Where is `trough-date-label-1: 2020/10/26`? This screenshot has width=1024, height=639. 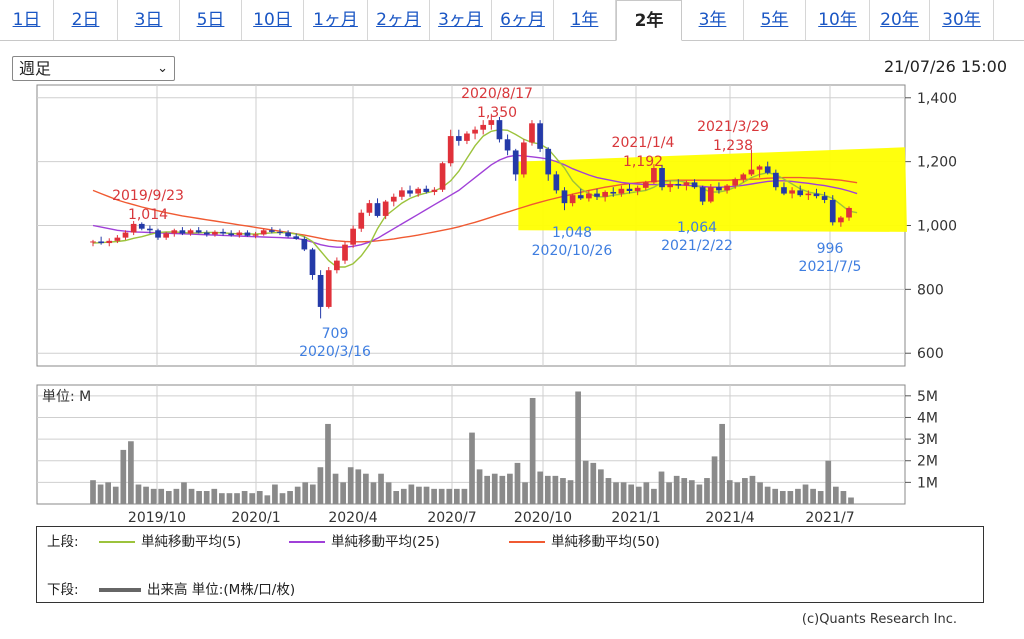 trough-date-label-1: 2020/10/26 is located at coordinates (572, 251).